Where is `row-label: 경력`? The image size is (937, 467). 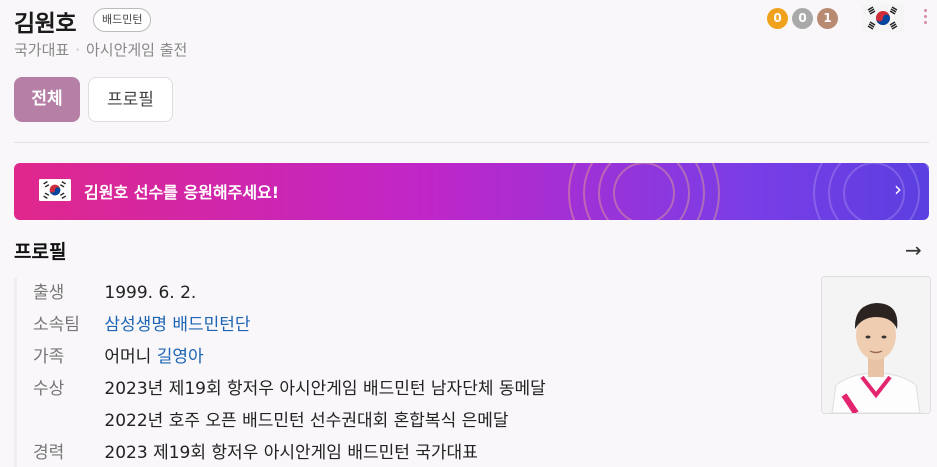 row-label: 경력 is located at coordinates (49, 453).